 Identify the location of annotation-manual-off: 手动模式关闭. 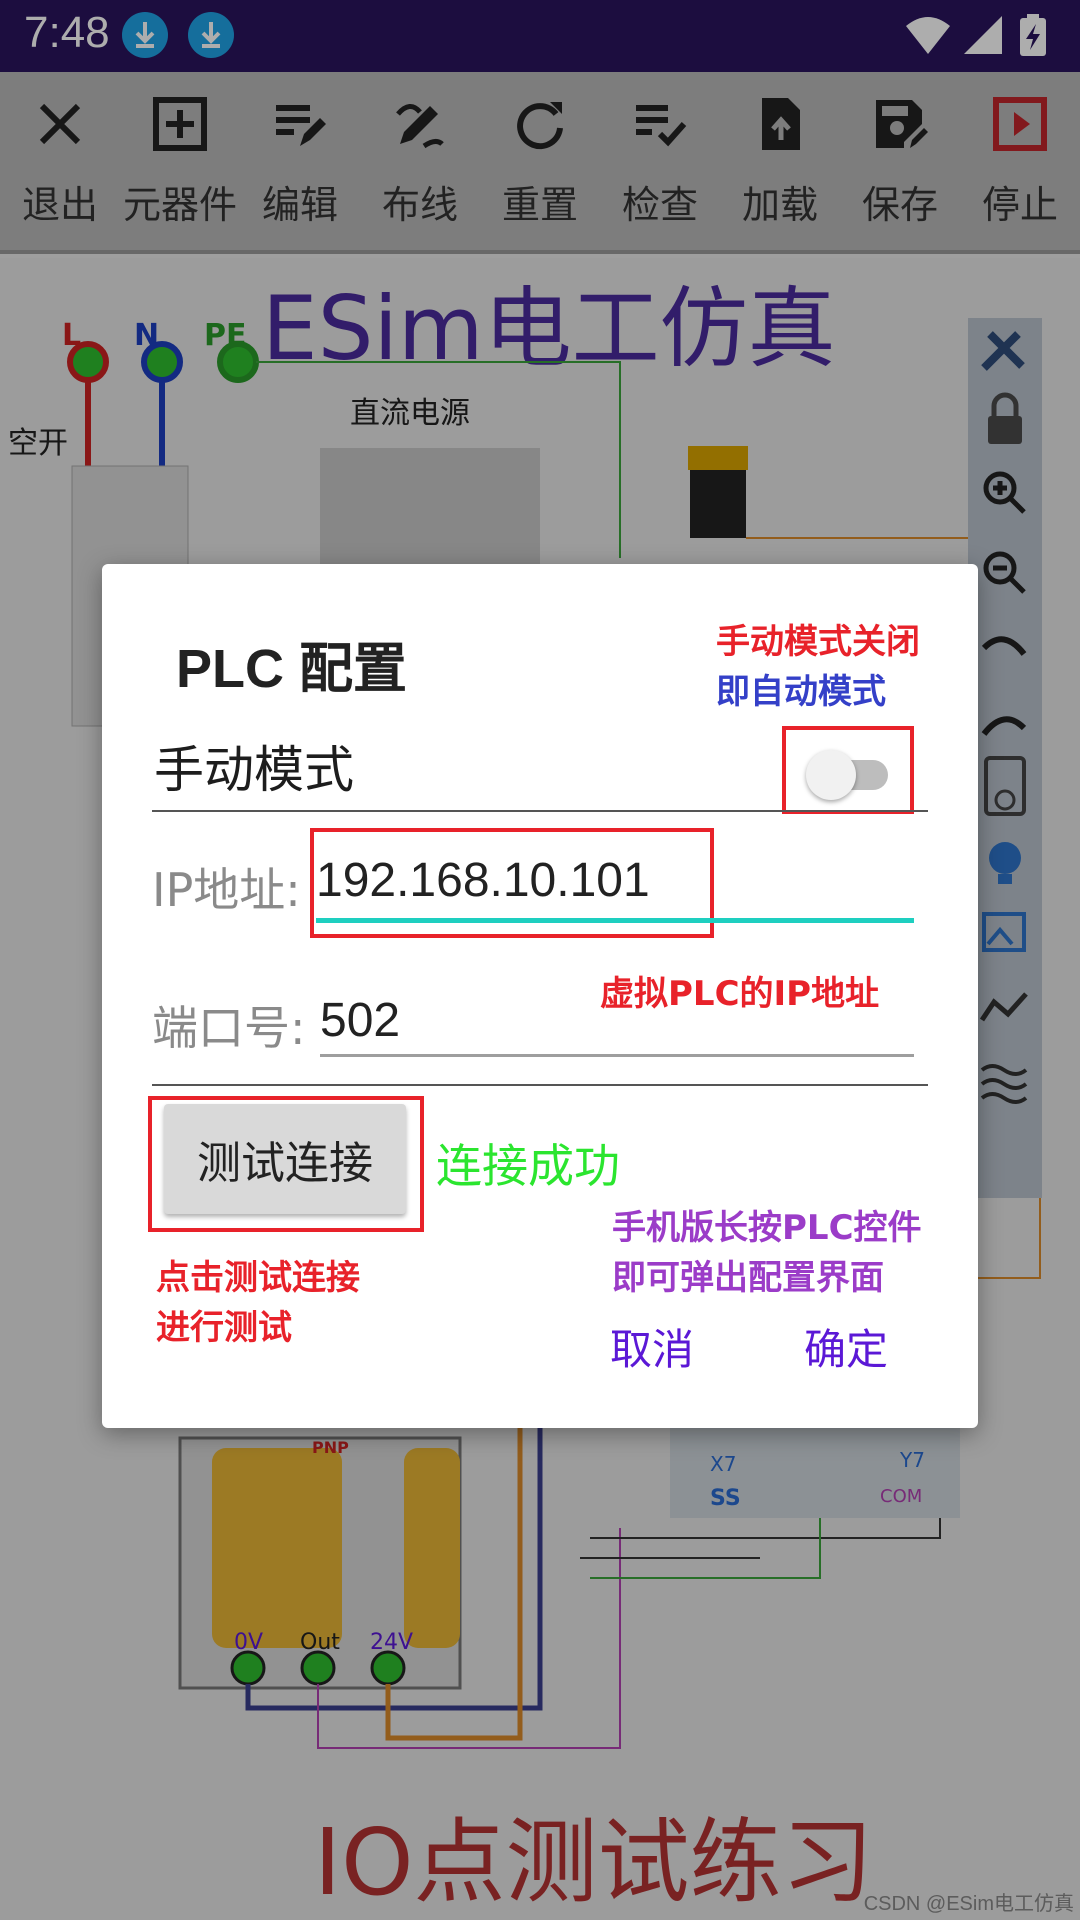
(818, 642).